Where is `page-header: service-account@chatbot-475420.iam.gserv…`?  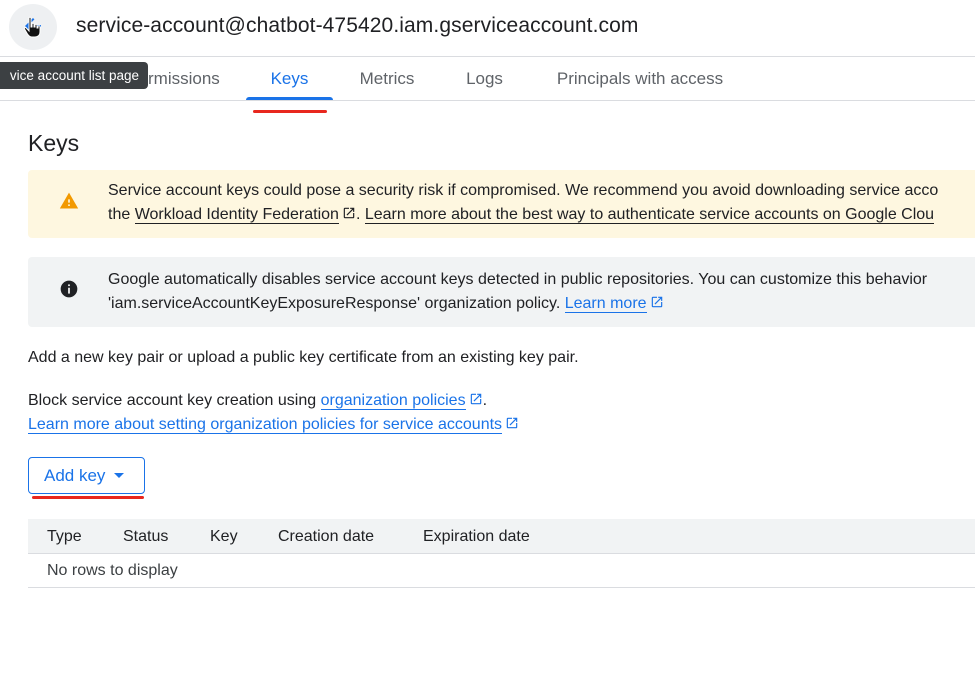
page-header: service-account@chatbot-475420.iam.gserv… is located at coordinates (487, 28).